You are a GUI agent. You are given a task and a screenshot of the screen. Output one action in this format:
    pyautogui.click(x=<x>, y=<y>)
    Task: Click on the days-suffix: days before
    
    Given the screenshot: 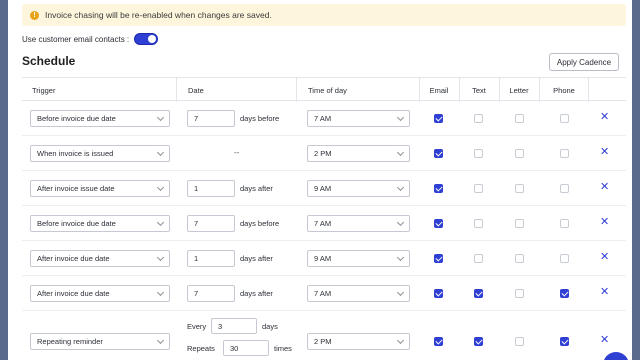 What is the action you would take?
    pyautogui.click(x=260, y=223)
    